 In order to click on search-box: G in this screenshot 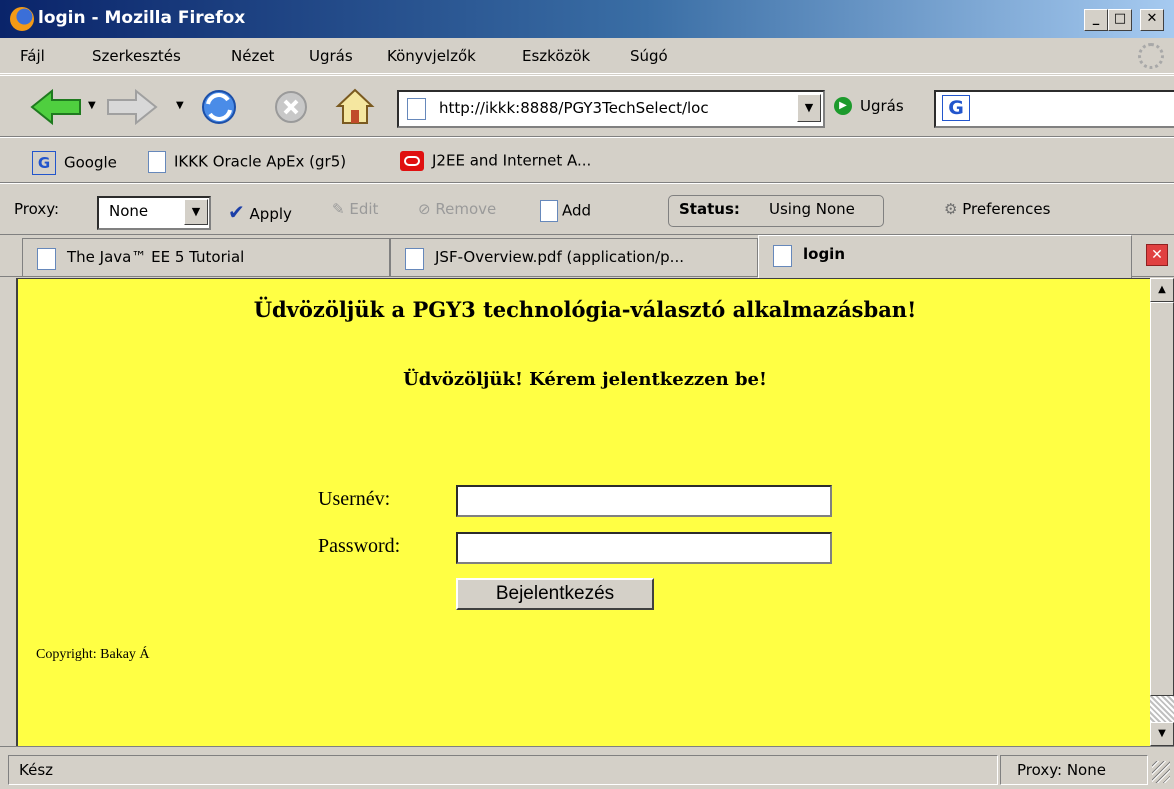, I will do `click(1054, 109)`.